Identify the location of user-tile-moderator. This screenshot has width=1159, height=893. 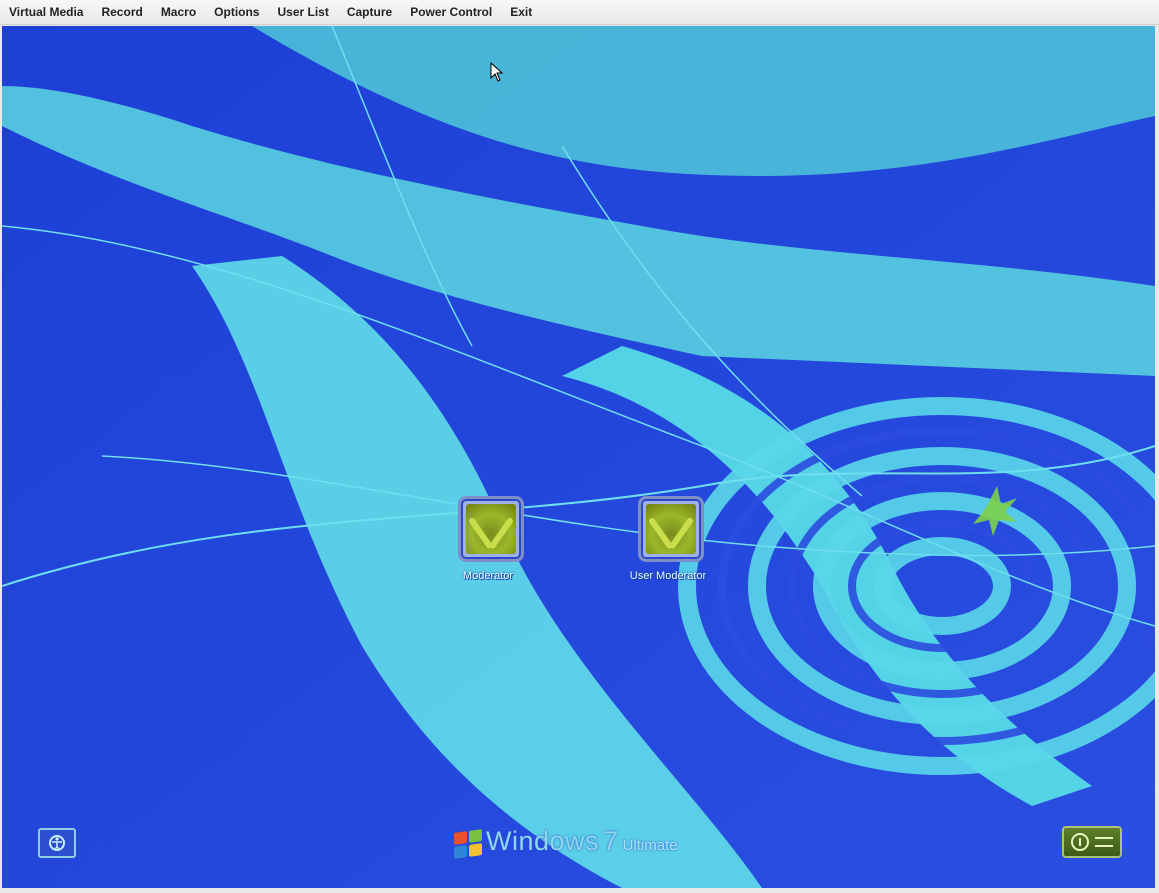
(491, 529).